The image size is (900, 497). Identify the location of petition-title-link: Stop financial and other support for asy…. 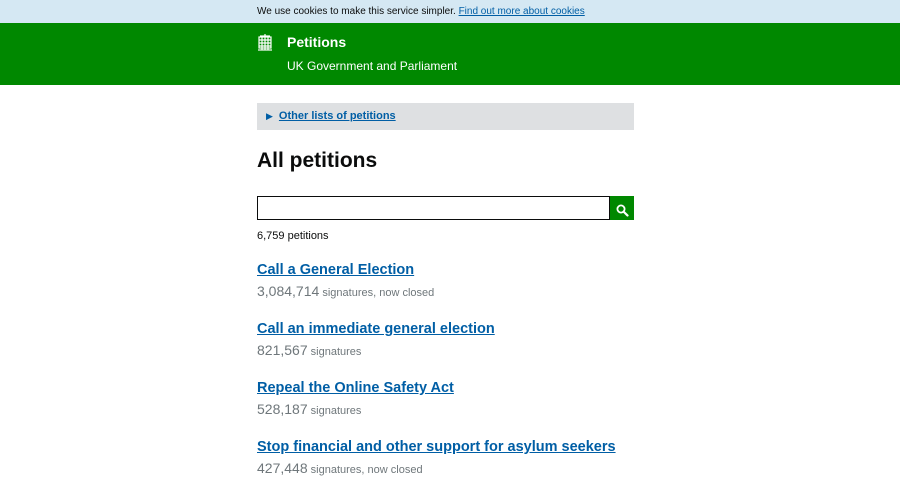
(436, 447).